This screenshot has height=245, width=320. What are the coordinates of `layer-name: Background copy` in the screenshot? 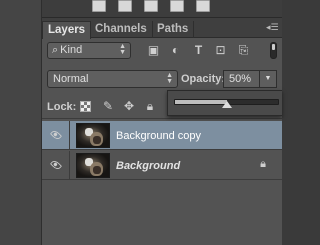 It's located at (158, 136).